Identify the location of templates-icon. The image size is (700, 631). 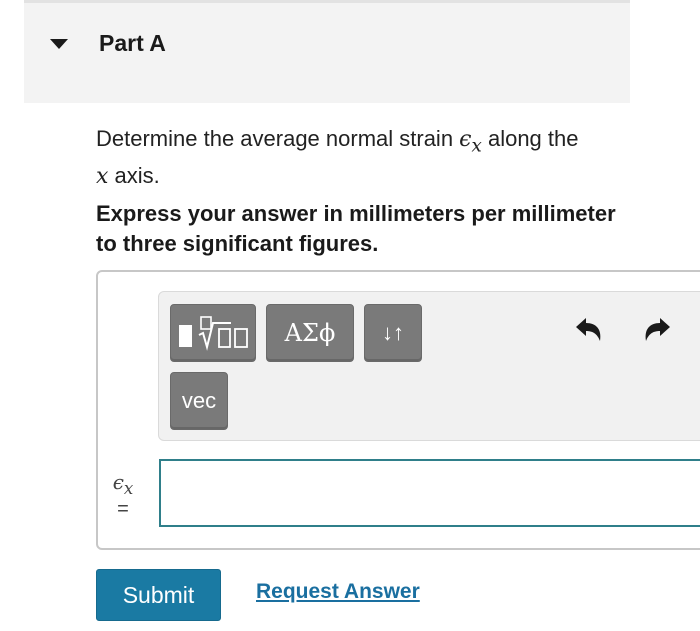
(213, 333).